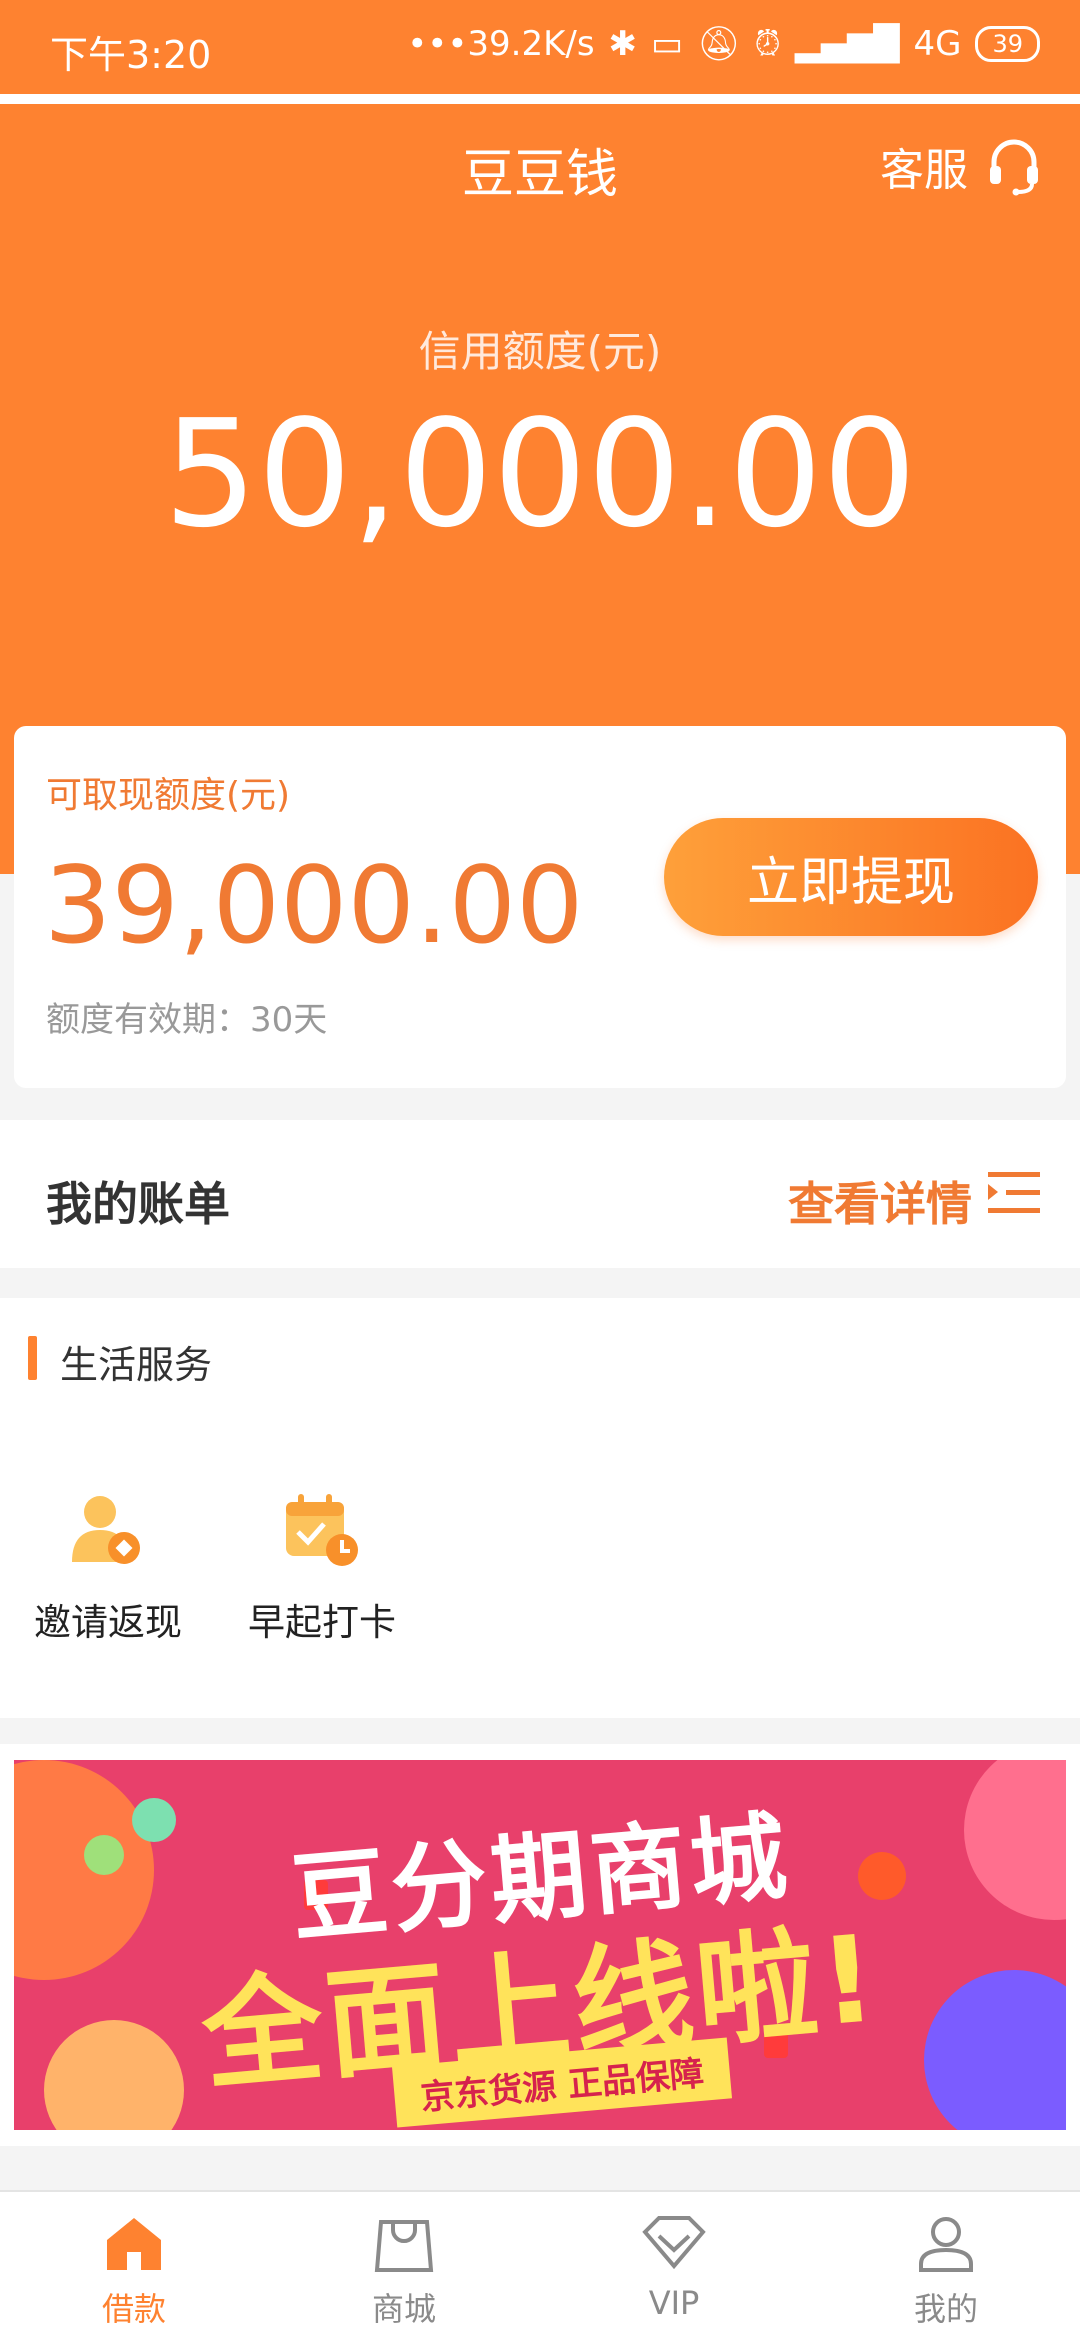  Describe the element at coordinates (719, 44) in the screenshot. I see `mute-icon: 🔕︎` at that location.